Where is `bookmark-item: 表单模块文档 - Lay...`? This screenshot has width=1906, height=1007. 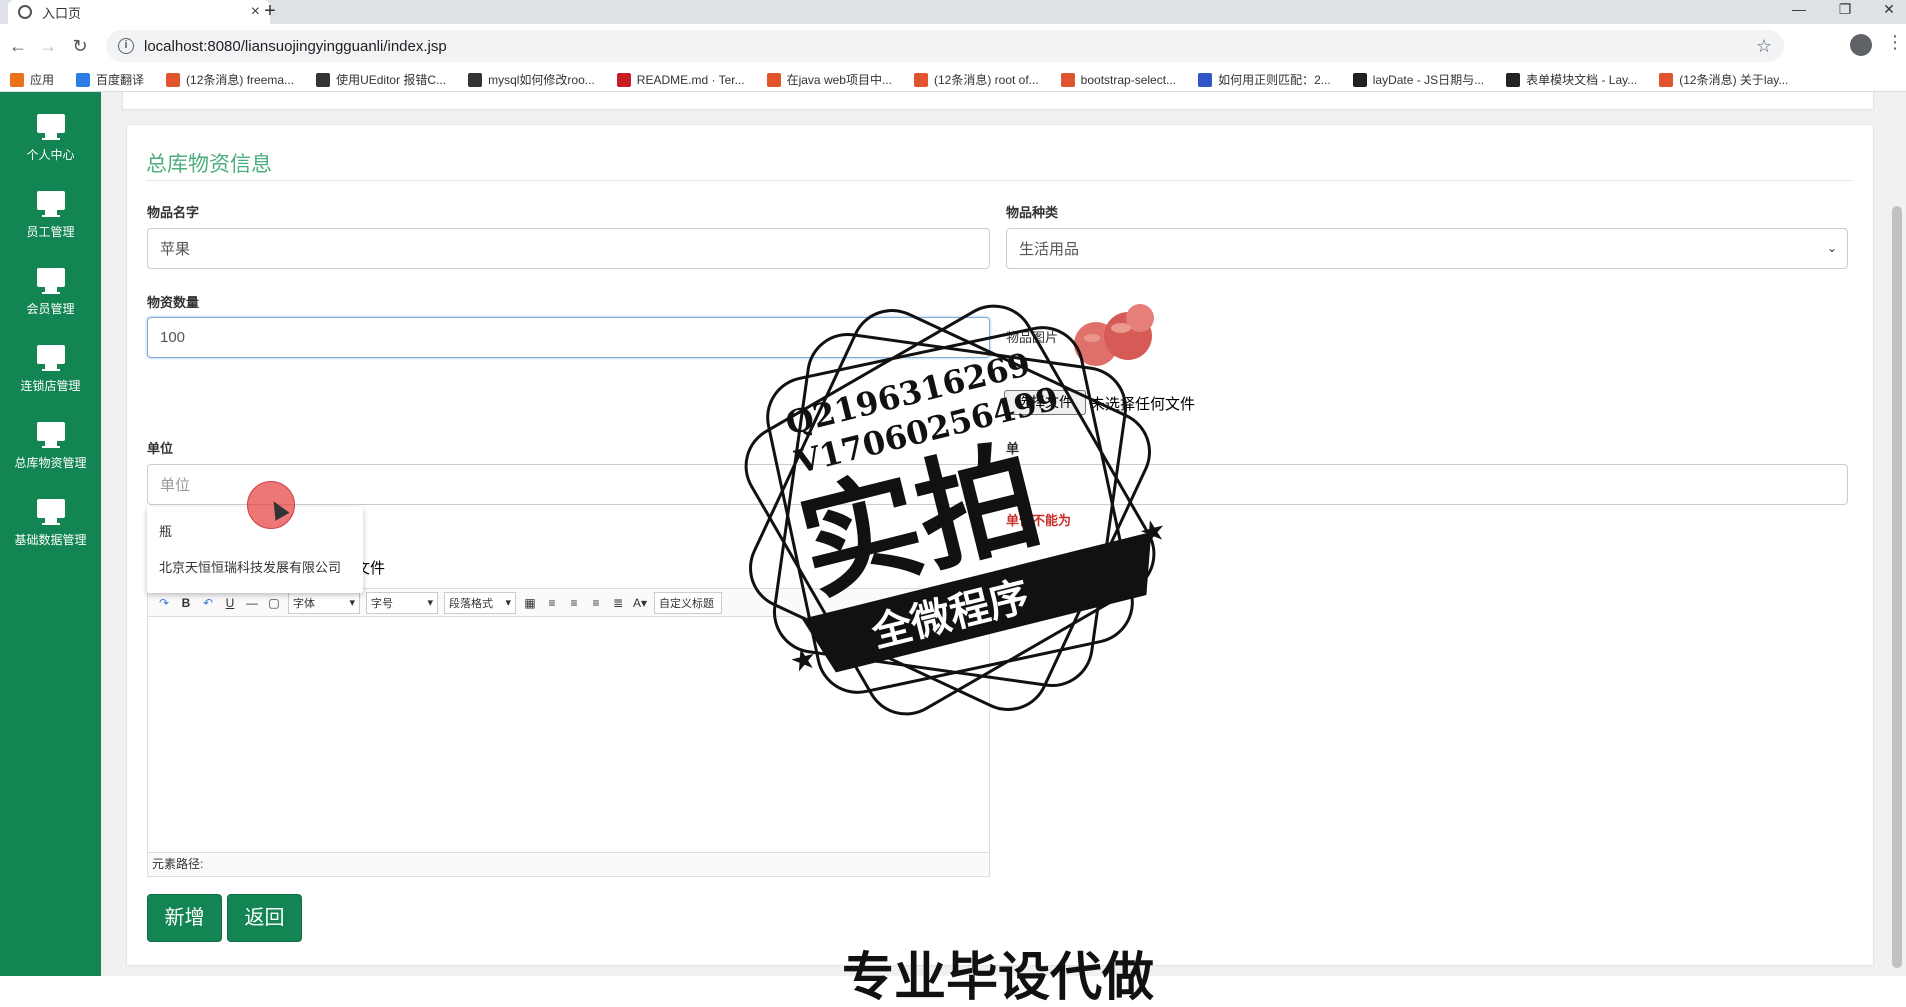 bookmark-item: 表单模块文档 - Lay... is located at coordinates (1571, 79).